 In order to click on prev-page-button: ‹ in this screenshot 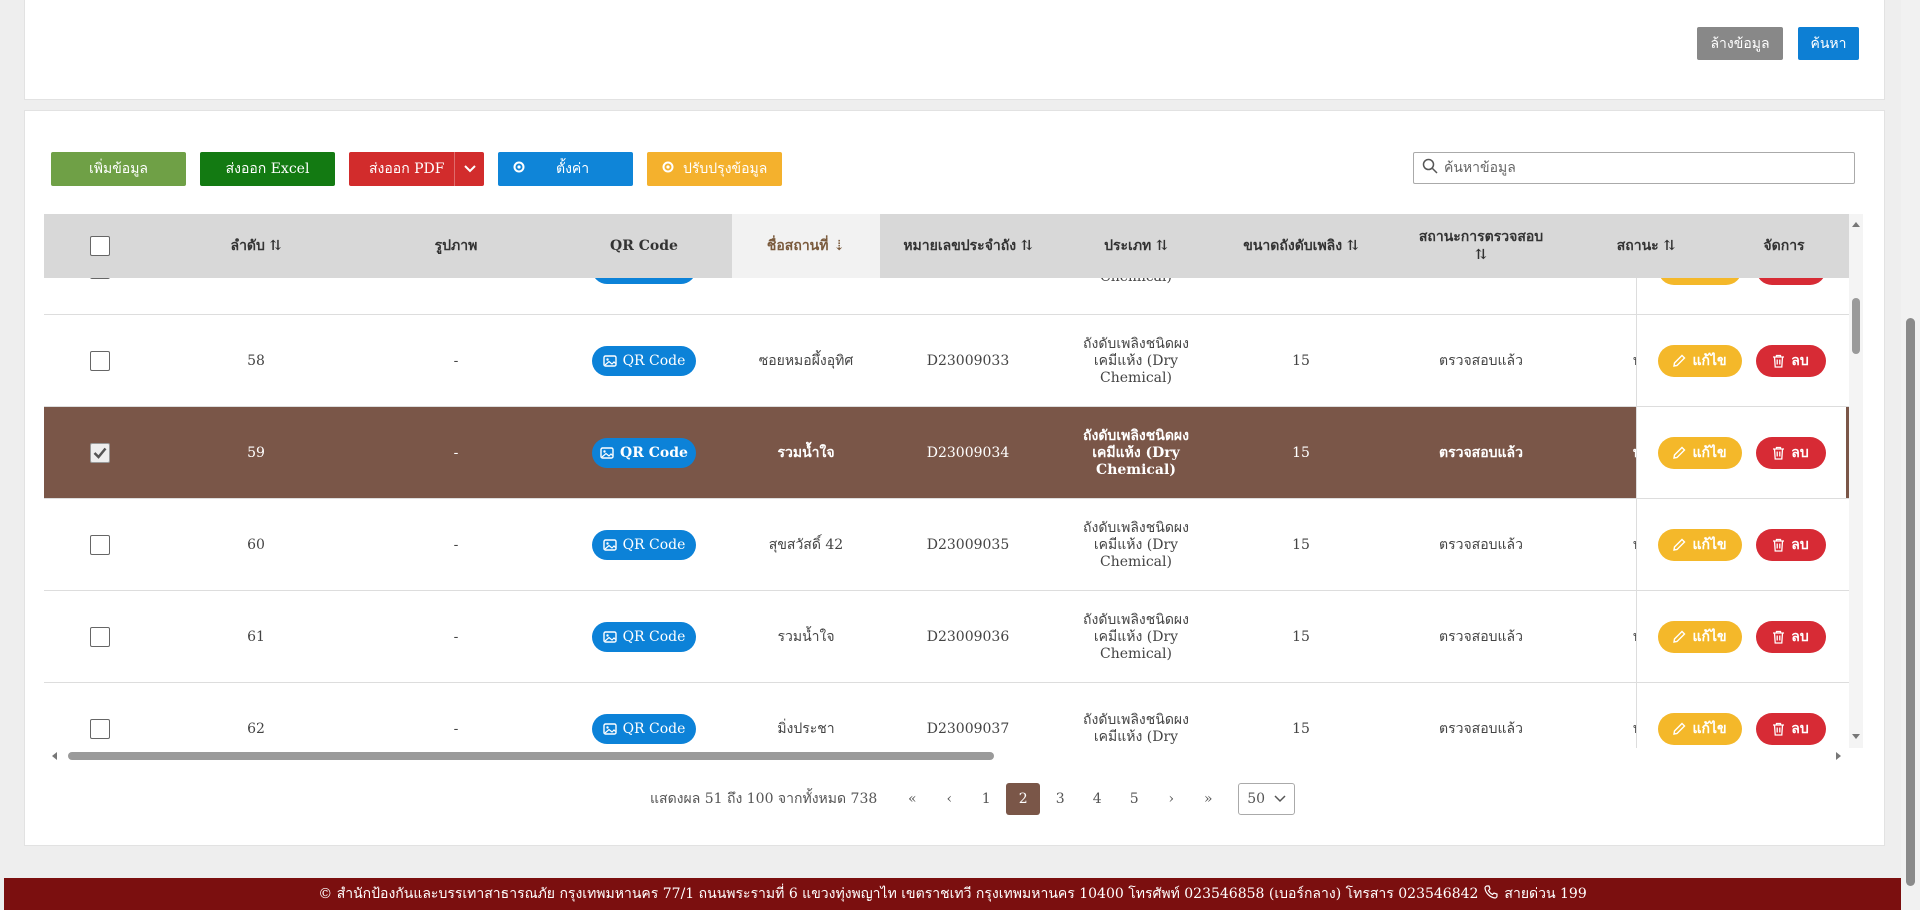, I will do `click(949, 799)`.